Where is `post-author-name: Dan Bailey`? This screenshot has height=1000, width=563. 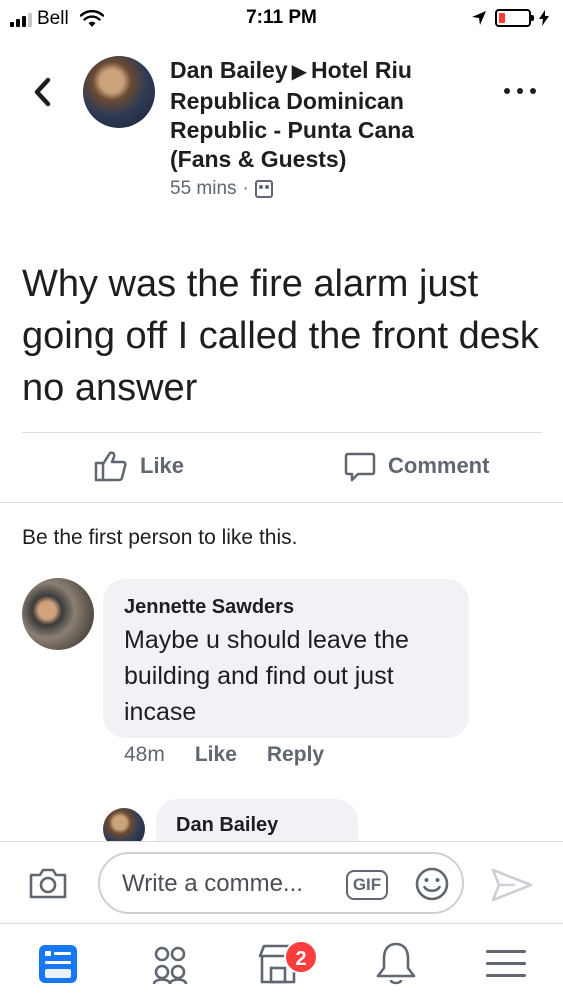
post-author-name: Dan Bailey is located at coordinates (229, 70).